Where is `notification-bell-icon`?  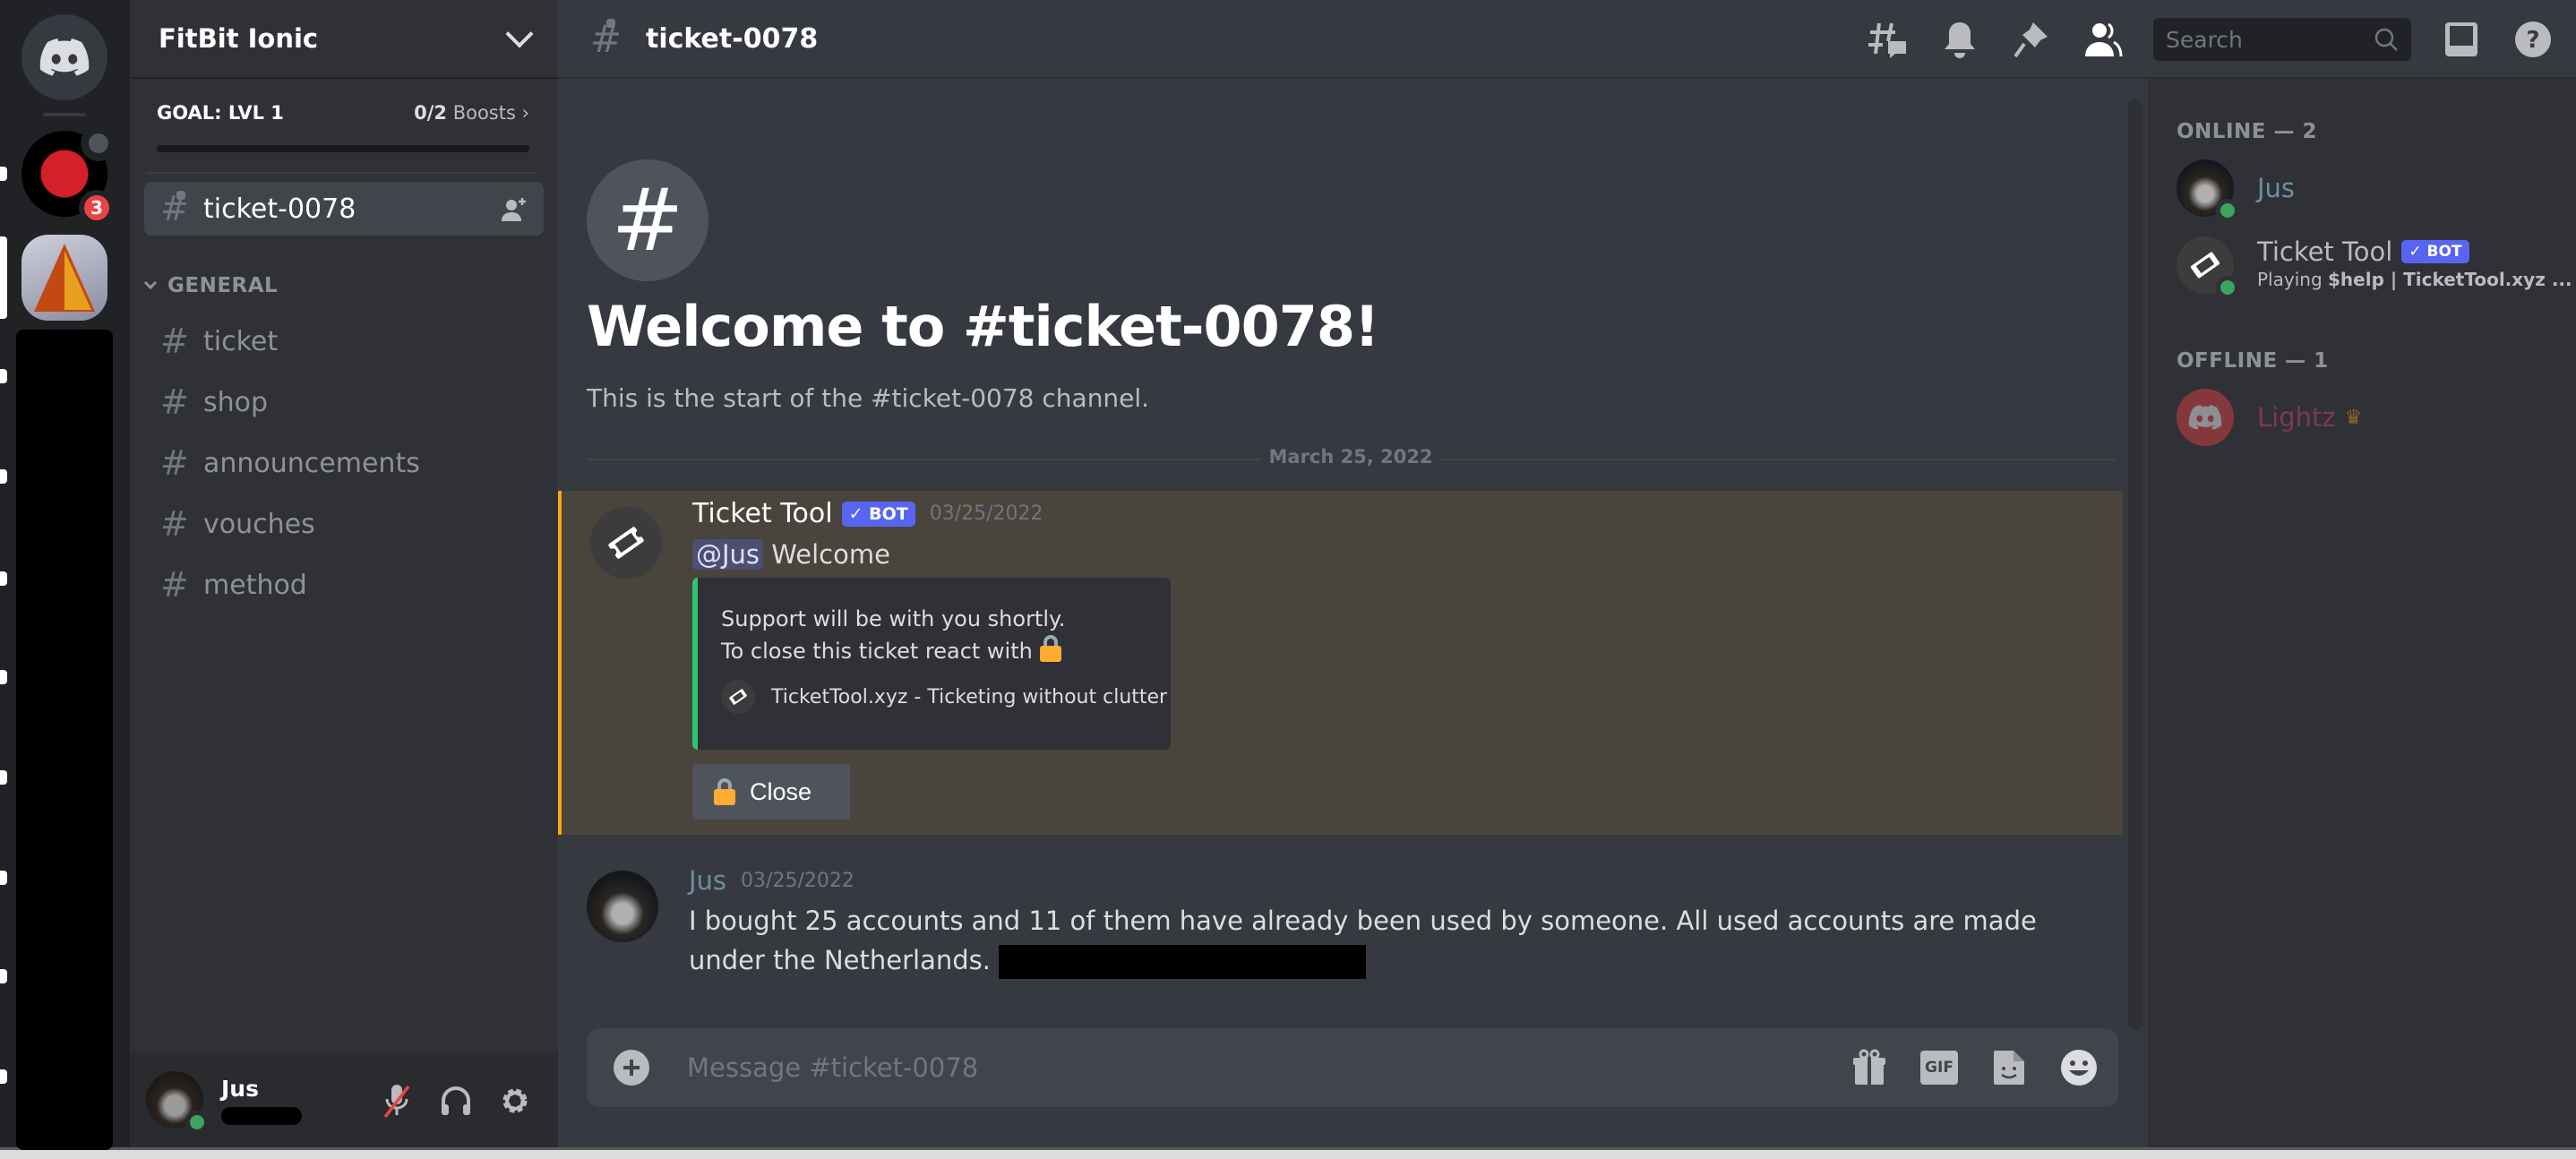
notification-bell-icon is located at coordinates (1960, 40).